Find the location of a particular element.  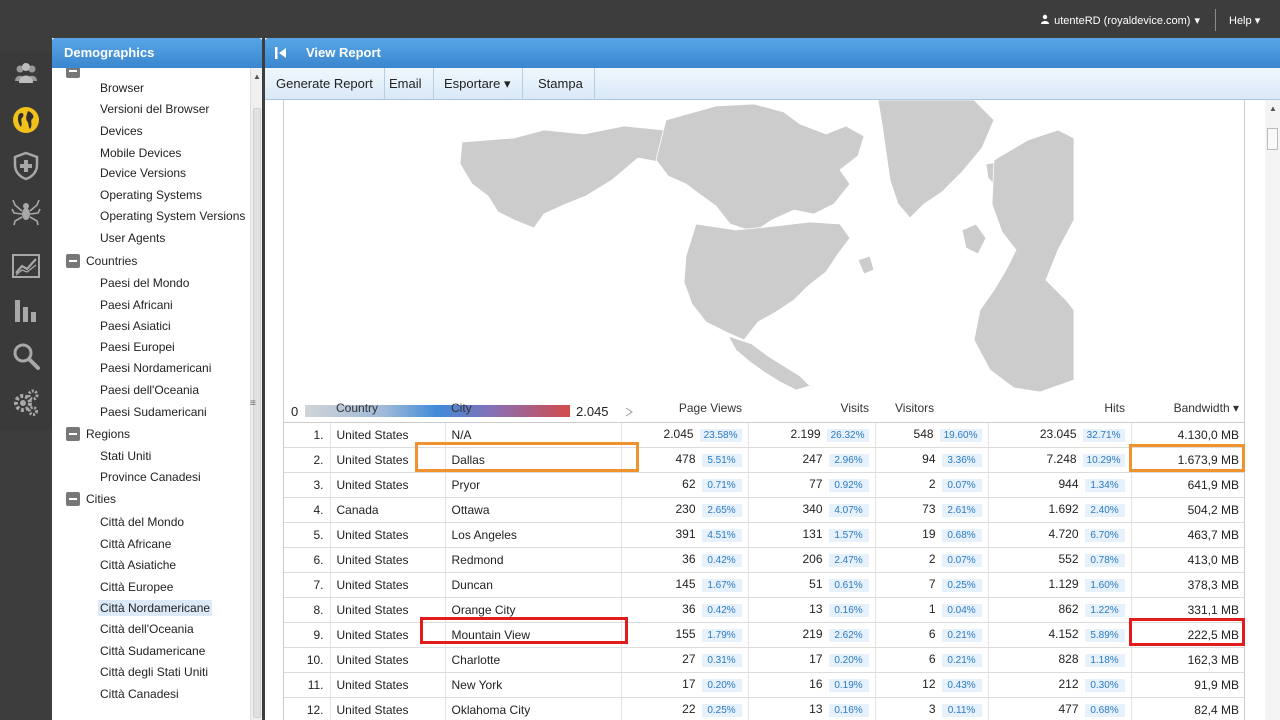

tree-scrollbar: ▲ is located at coordinates (256, 394).